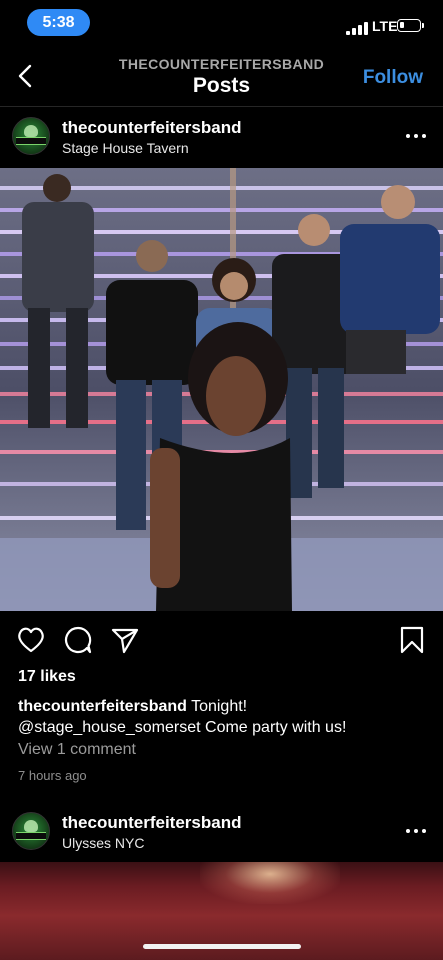 Image resolution: width=443 pixels, height=960 pixels. I want to click on status-bar: 5:38 LTE, so click(221, 25).